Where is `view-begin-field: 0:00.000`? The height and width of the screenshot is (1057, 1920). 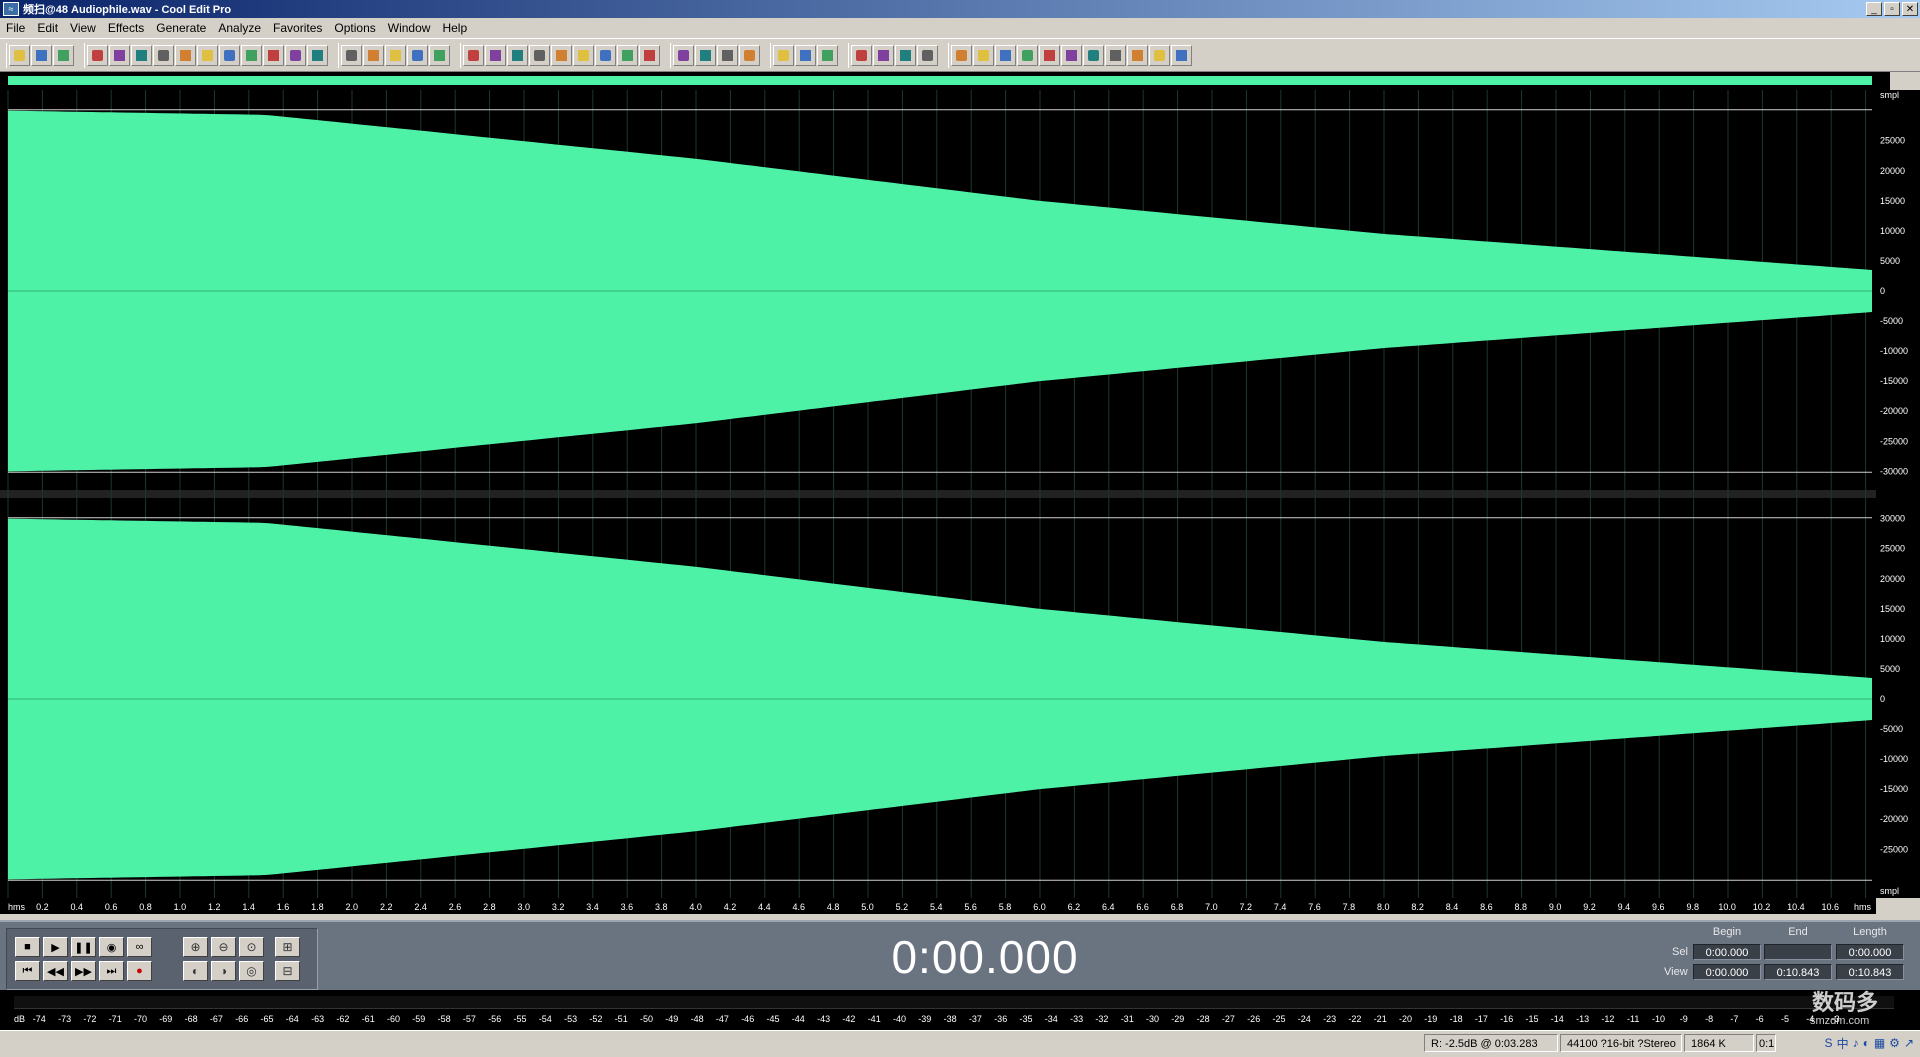 view-begin-field: 0:00.000 is located at coordinates (1727, 972).